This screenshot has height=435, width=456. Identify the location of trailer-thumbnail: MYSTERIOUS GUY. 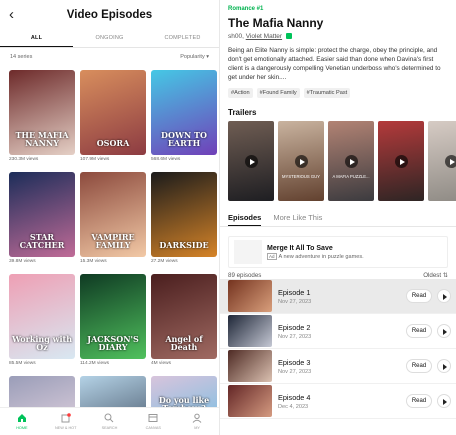
(301, 161).